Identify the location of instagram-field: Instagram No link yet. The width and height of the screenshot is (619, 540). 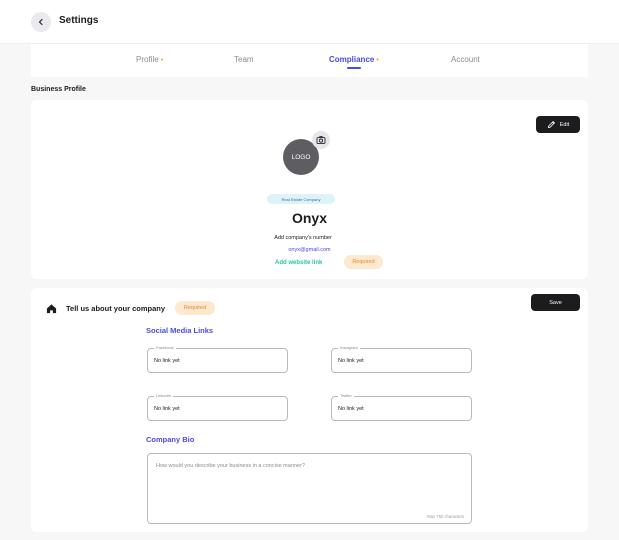
(401, 359).